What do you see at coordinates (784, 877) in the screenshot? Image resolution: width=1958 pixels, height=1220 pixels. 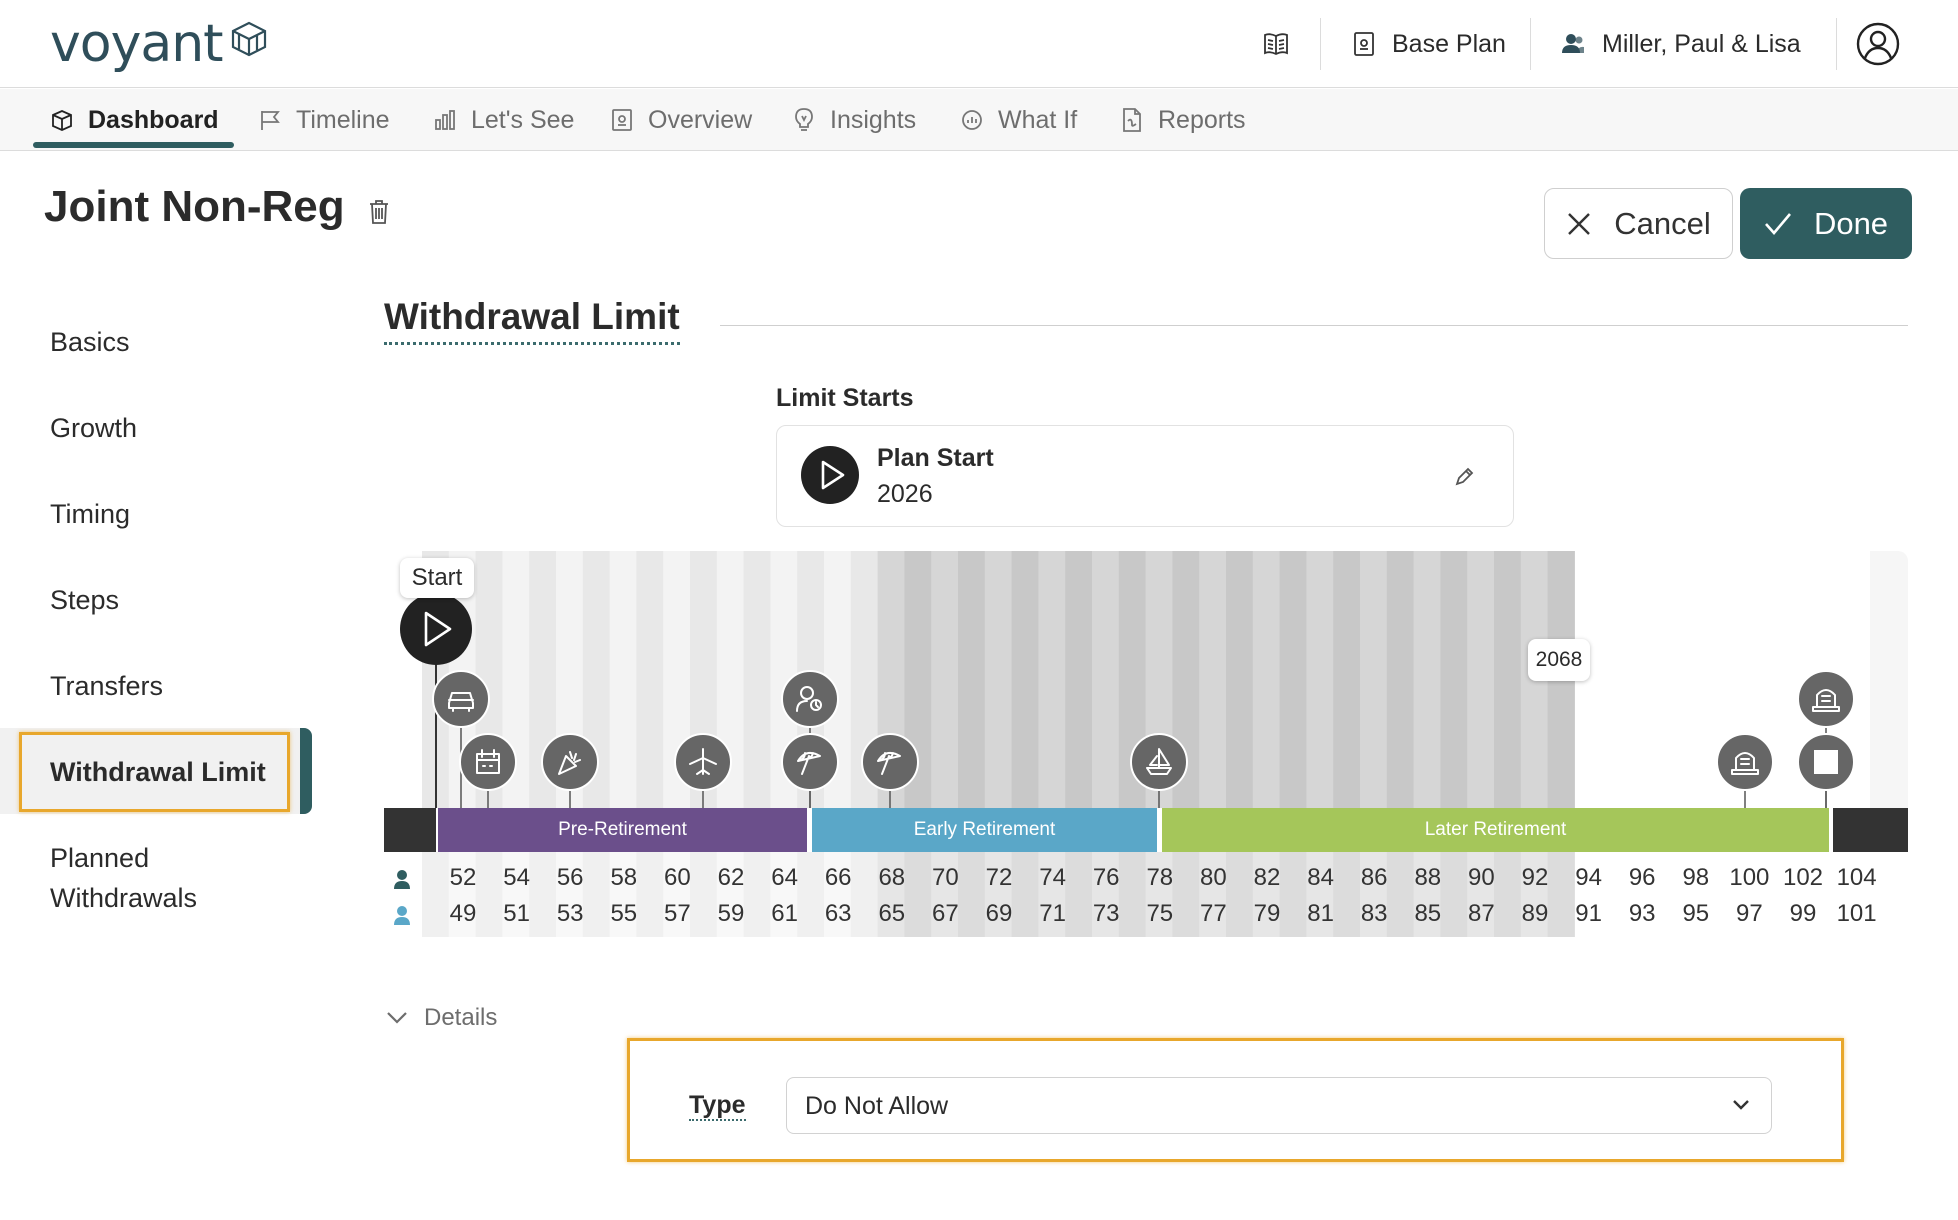 I see `age-label: 64` at bounding box center [784, 877].